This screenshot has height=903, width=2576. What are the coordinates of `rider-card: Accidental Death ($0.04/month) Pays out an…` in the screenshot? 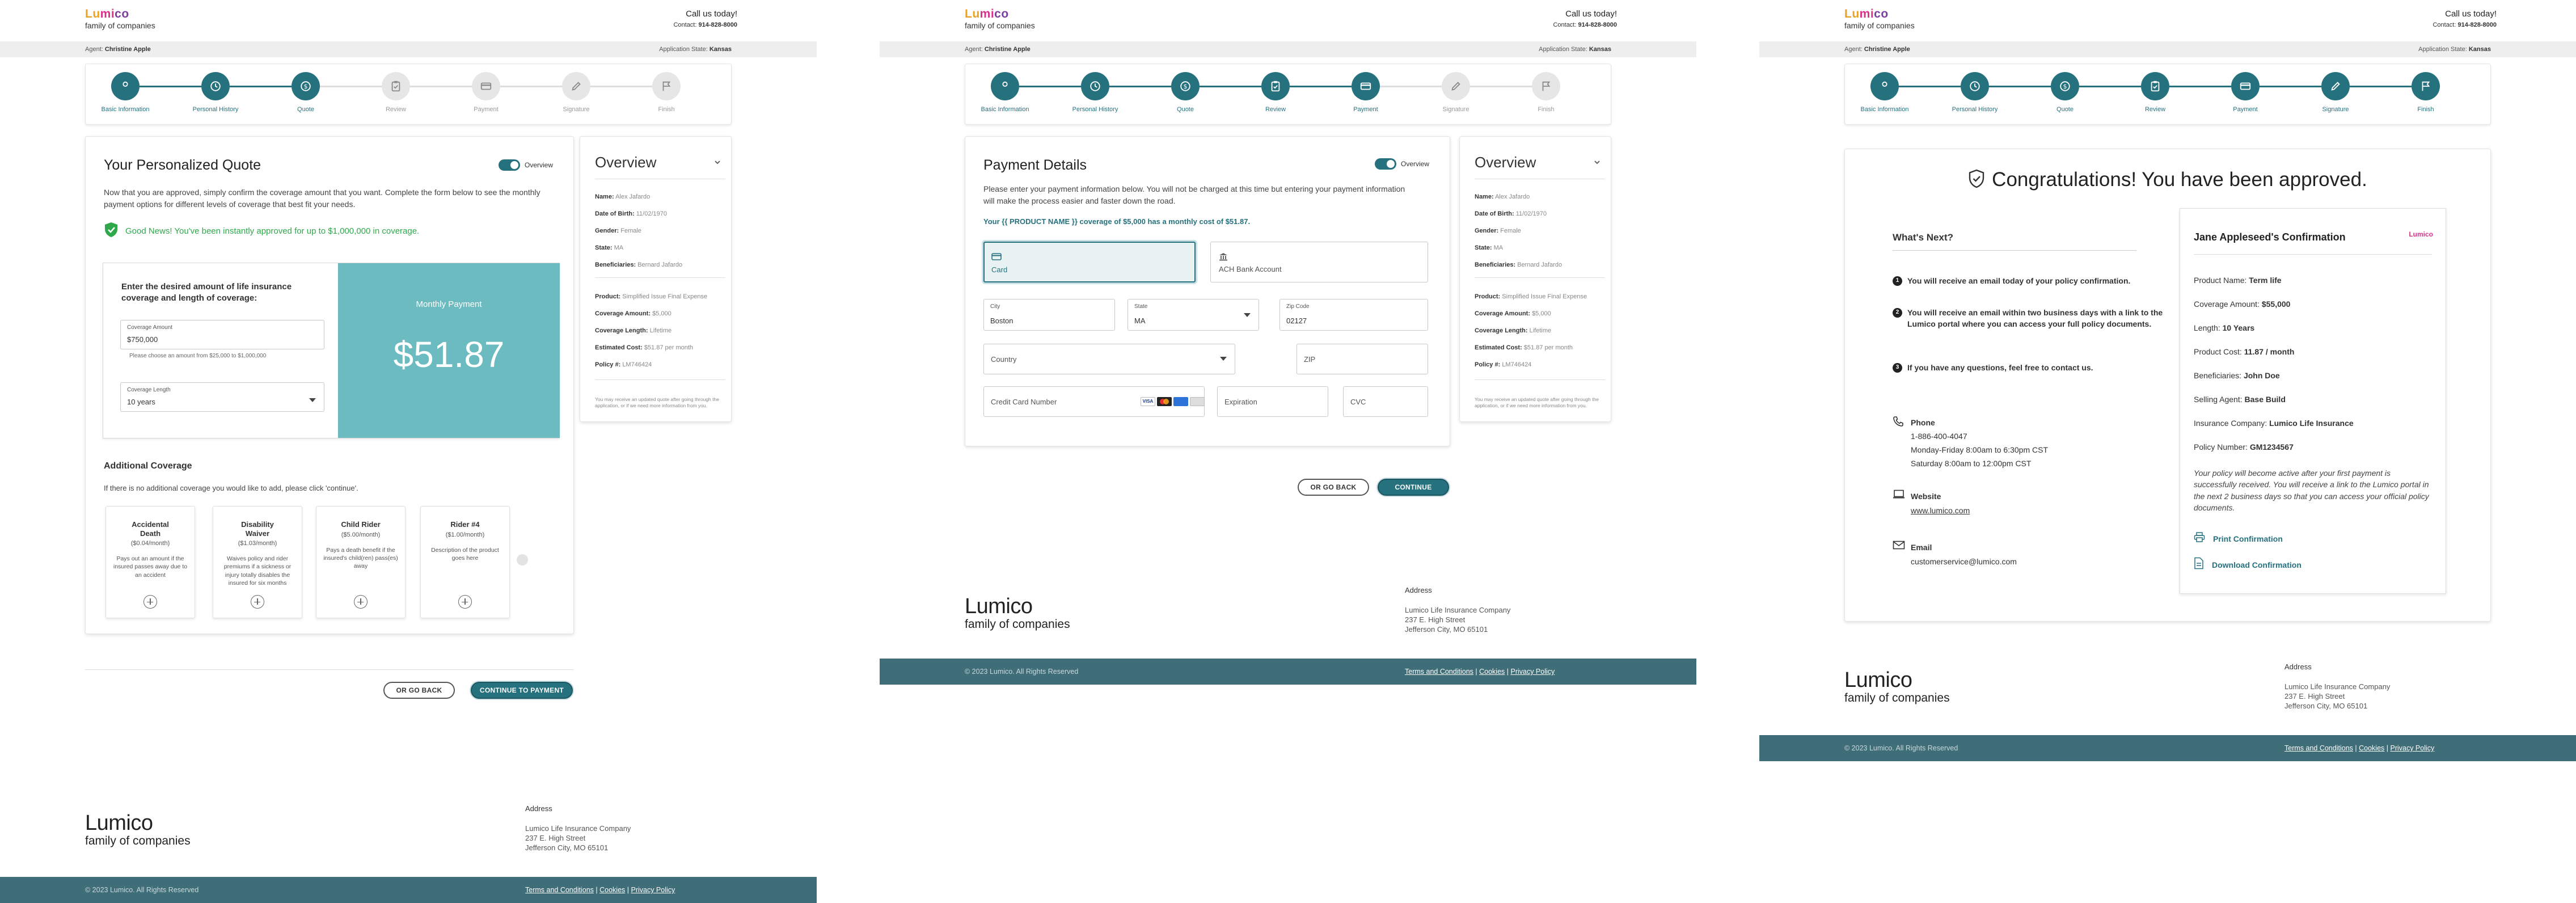 It's located at (150, 562).